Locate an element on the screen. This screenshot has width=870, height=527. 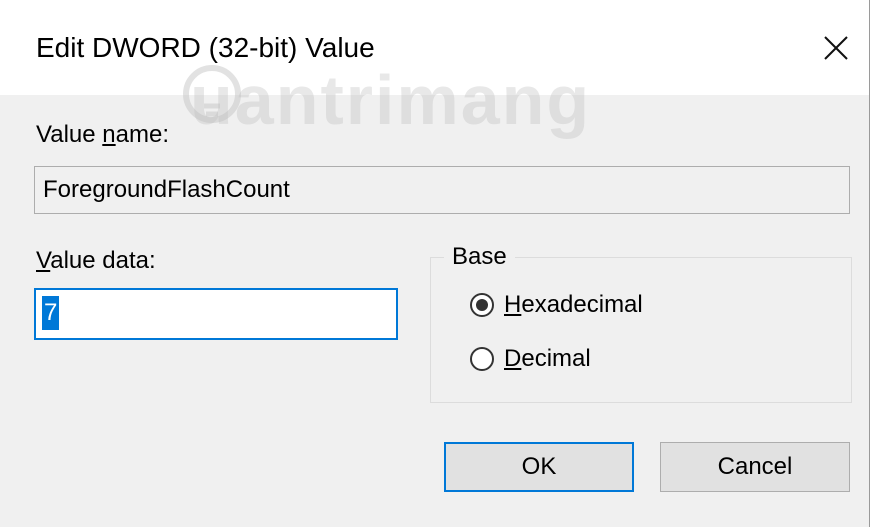
close-icon is located at coordinates (836, 48).